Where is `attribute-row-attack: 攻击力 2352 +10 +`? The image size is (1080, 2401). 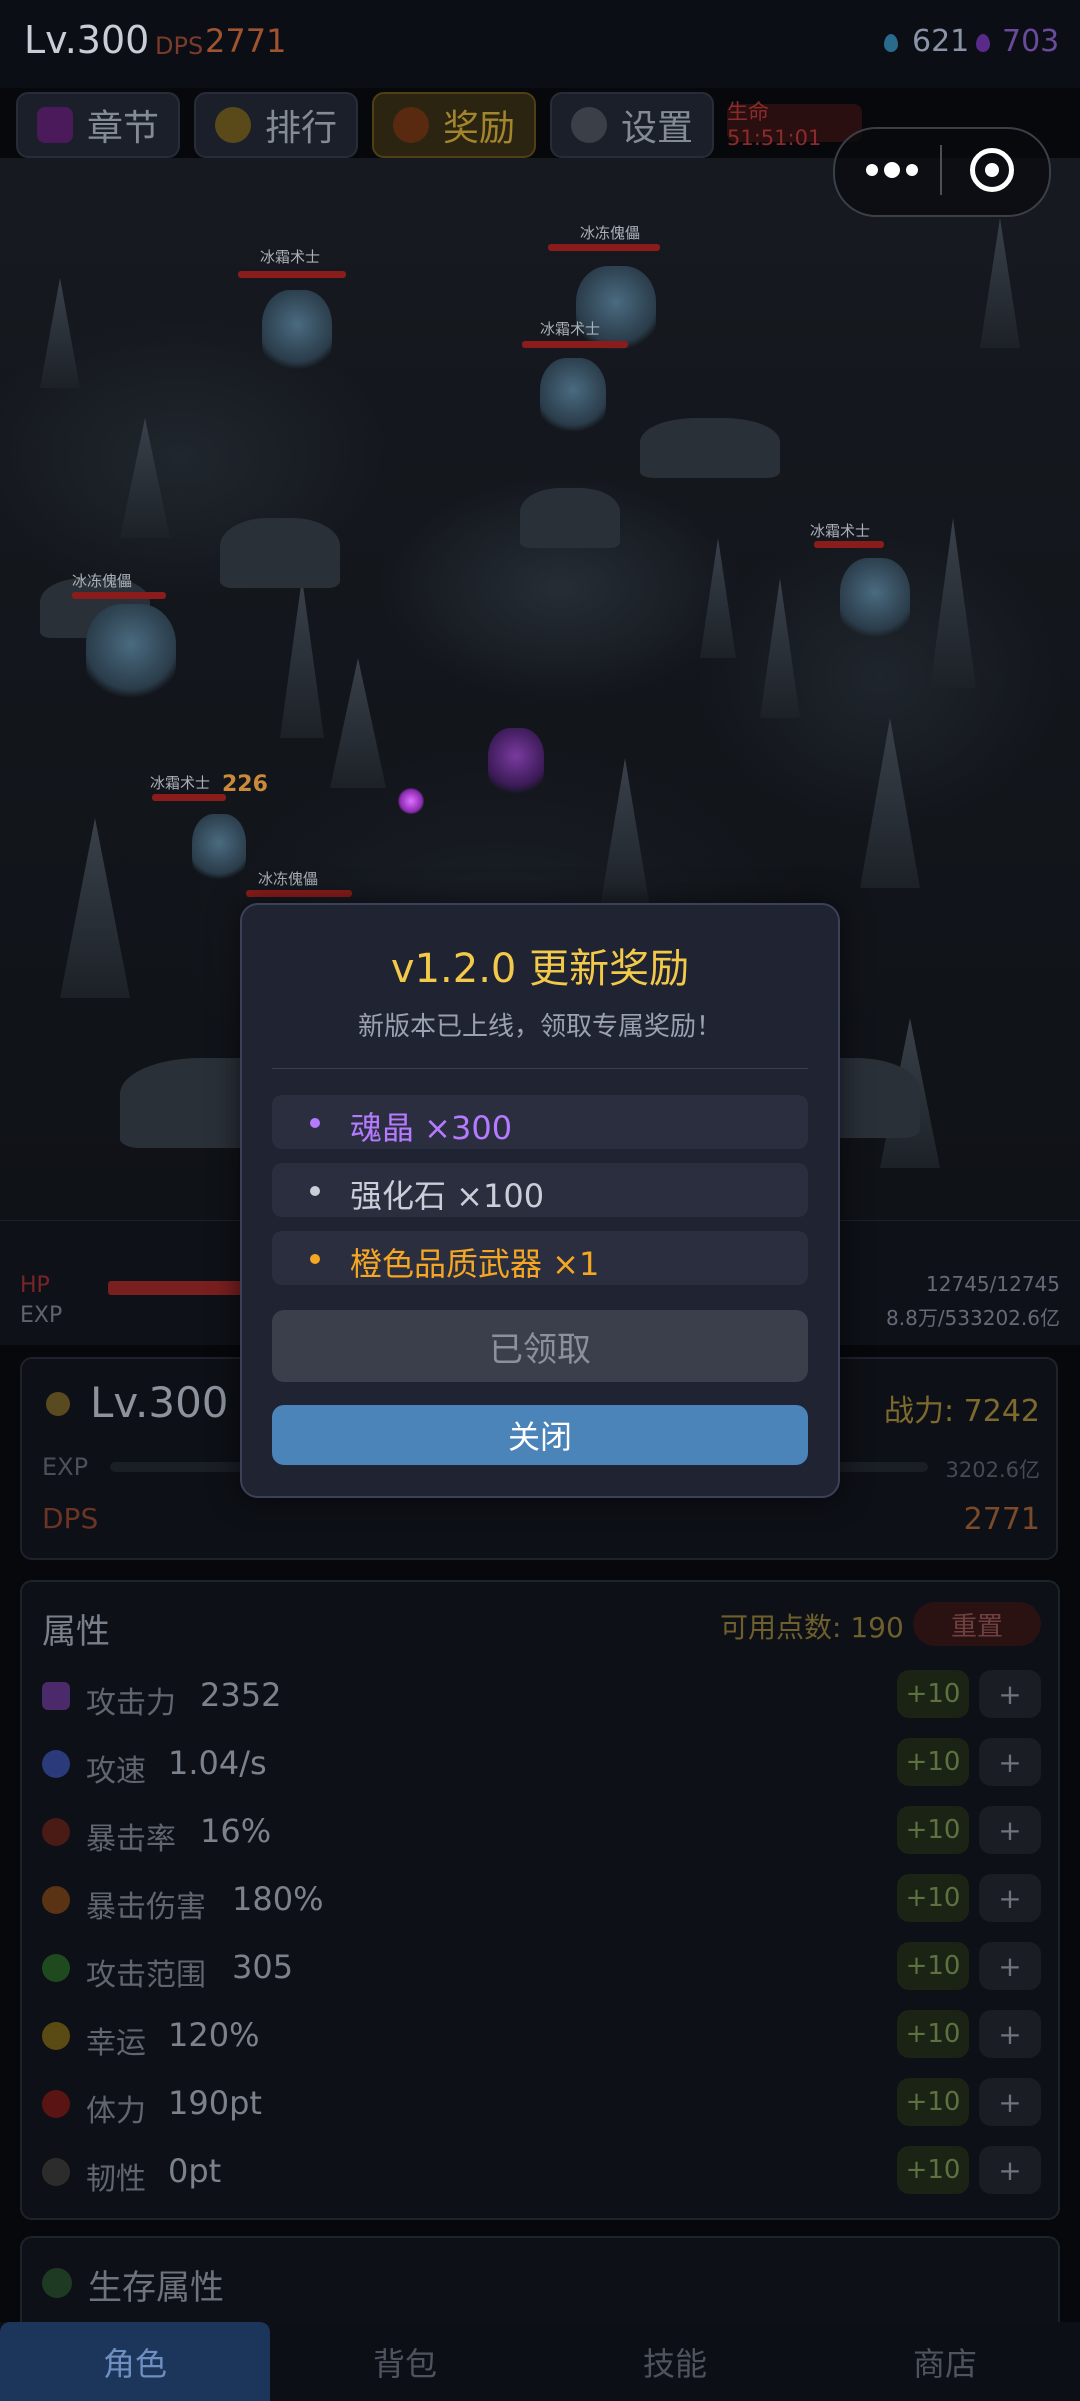
attribute-row-attack: 攻击力 2352 +10 + is located at coordinates (541, 1696).